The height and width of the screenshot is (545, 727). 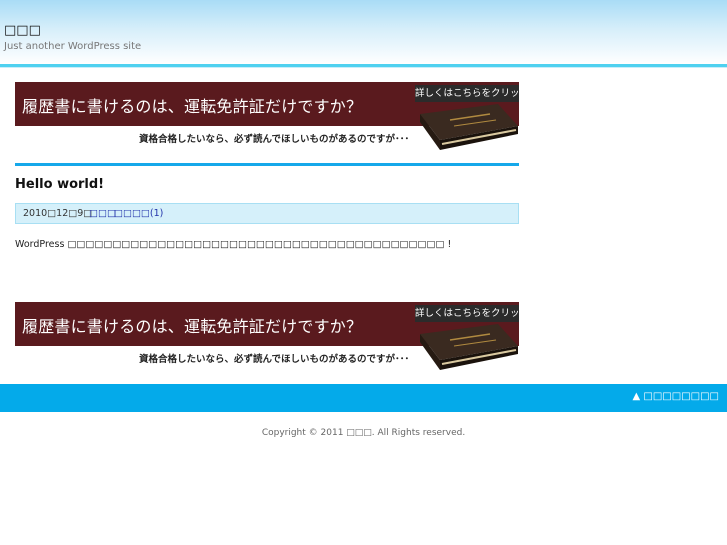 I want to click on post-title: Hello world!, so click(x=59, y=185).